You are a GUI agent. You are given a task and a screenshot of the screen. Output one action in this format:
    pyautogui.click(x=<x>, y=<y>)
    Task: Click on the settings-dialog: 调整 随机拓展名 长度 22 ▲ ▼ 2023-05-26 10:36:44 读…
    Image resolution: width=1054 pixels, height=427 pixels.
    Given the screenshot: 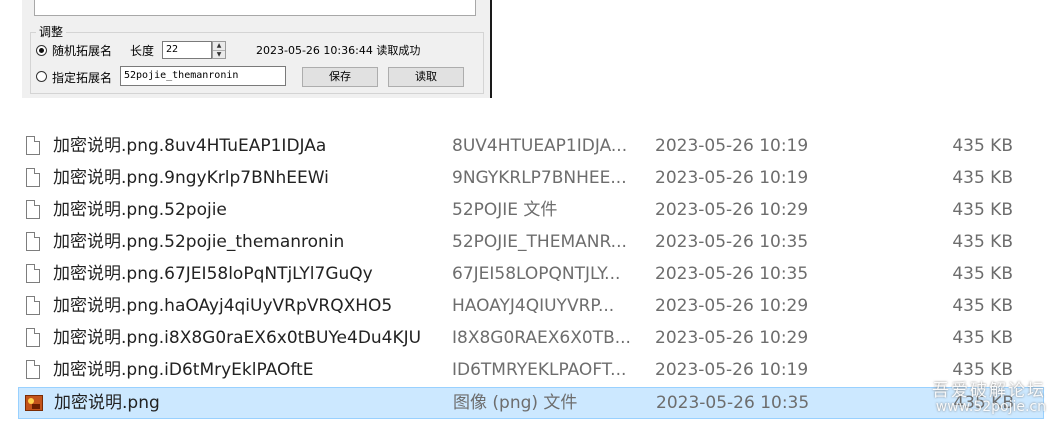 What is the action you would take?
    pyautogui.click(x=257, y=49)
    